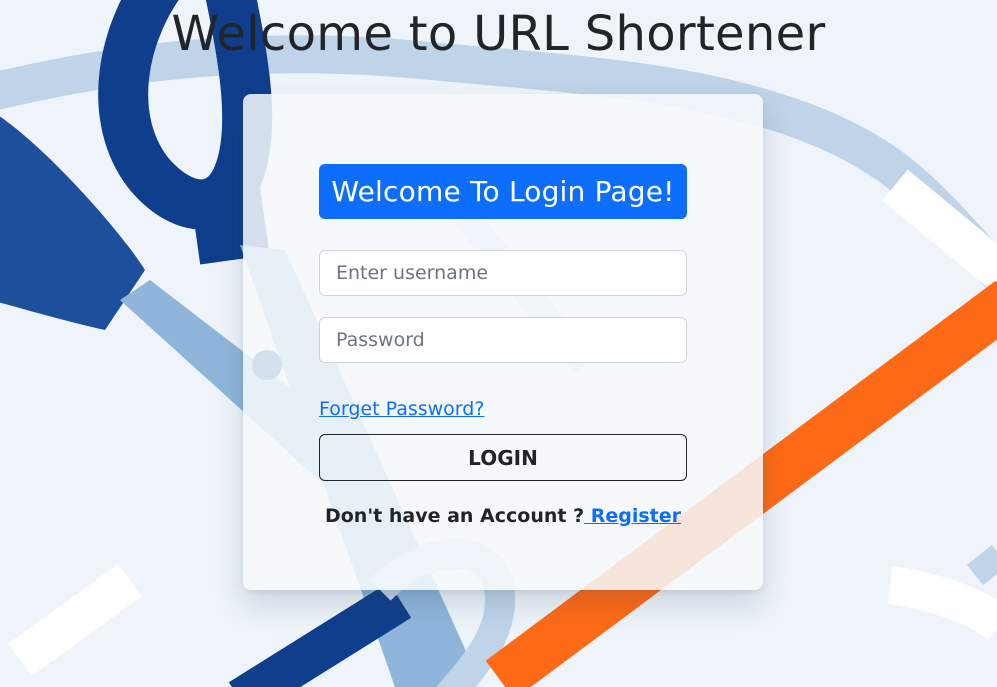 The height and width of the screenshot is (687, 997). Describe the element at coordinates (503, 191) in the screenshot. I see `login-card-heading: Welcome To Login Page!` at that location.